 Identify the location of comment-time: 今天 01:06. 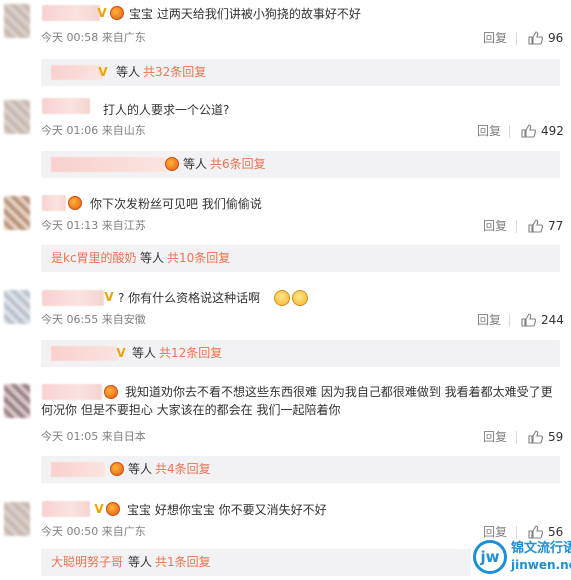
(70, 130).